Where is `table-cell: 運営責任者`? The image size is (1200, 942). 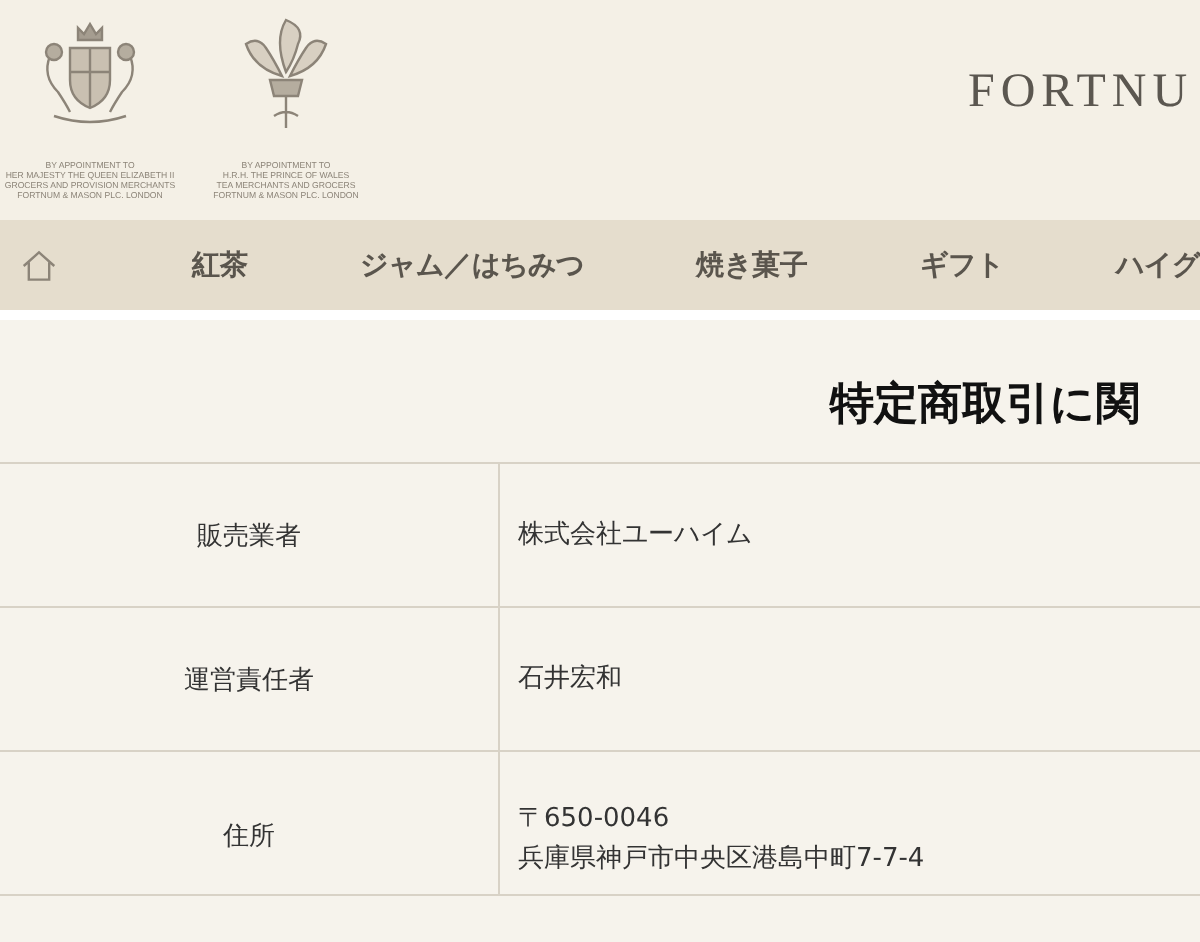
table-cell: 運営責任者 is located at coordinates (250, 679).